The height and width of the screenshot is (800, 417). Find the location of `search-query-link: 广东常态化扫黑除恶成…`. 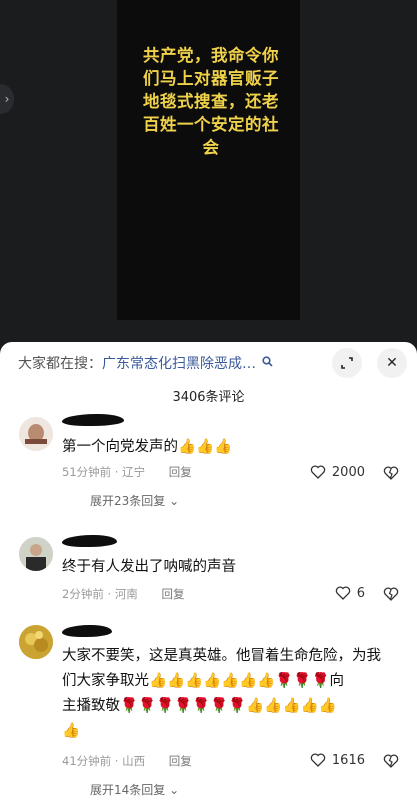

search-query-link: 广东常态化扫黑除恶成… is located at coordinates (179, 363).